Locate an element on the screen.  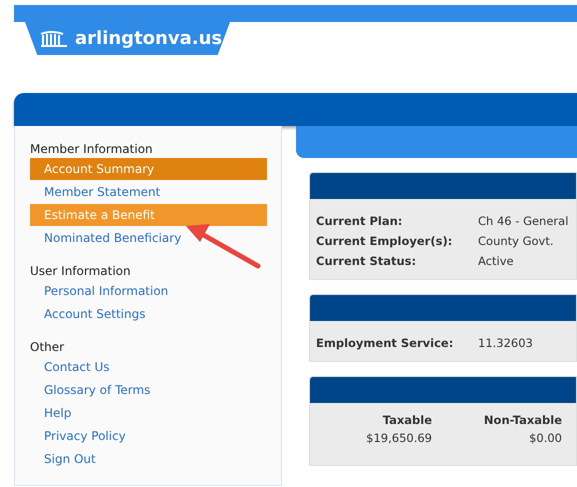
sidebar-link: Account Summary is located at coordinates (148, 169).